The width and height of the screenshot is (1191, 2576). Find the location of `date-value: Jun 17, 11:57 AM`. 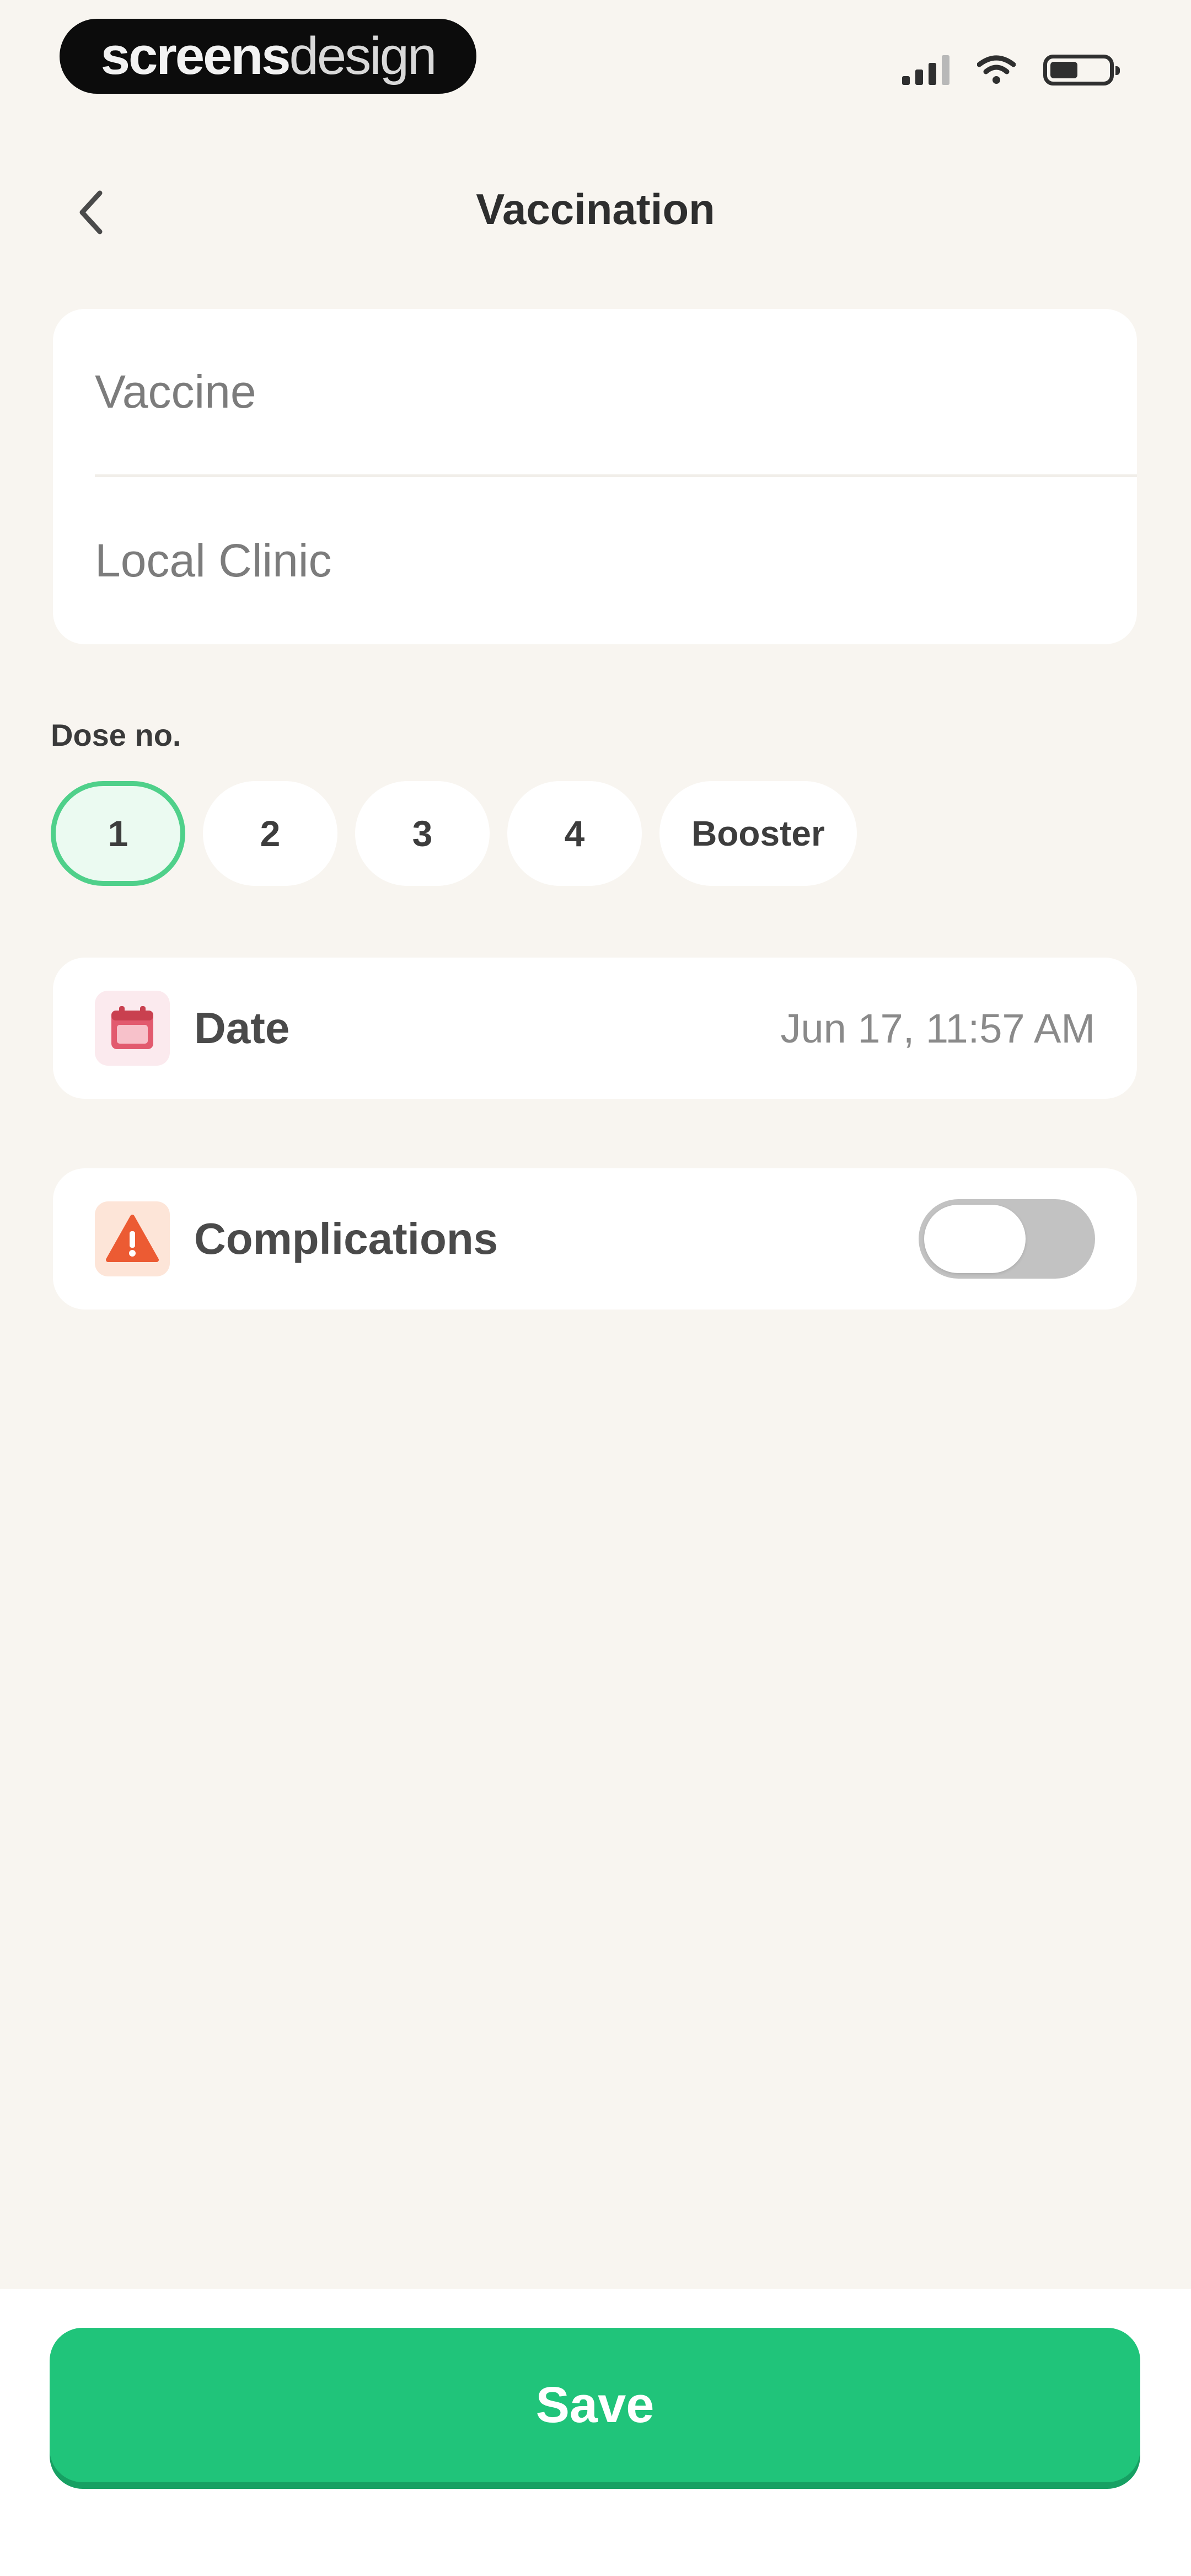

date-value: Jun 17, 11:57 AM is located at coordinates (938, 1028).